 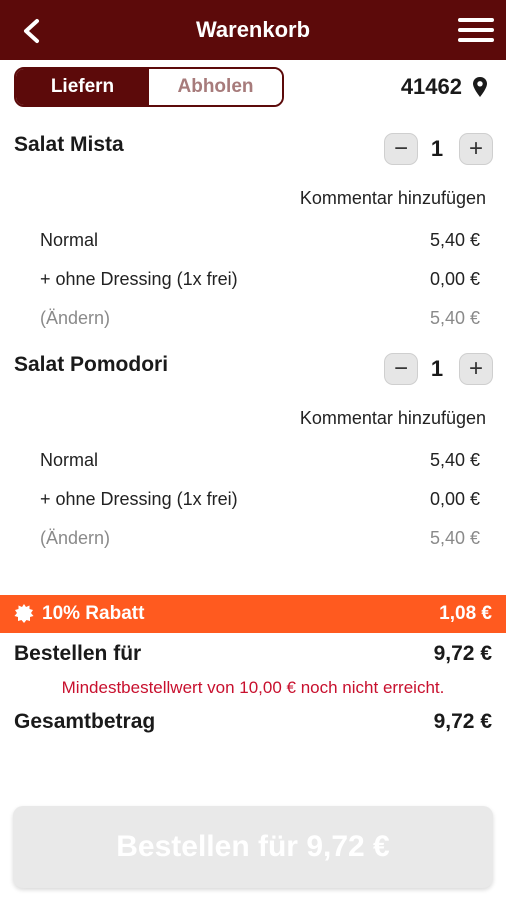 What do you see at coordinates (82, 87) in the screenshot?
I see `tab-deliver: Liefern` at bounding box center [82, 87].